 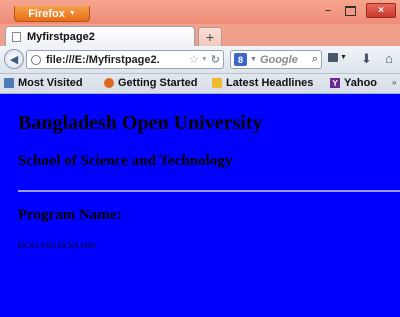 I want to click on bookmark-most-visited: Most Visited, so click(x=43, y=83).